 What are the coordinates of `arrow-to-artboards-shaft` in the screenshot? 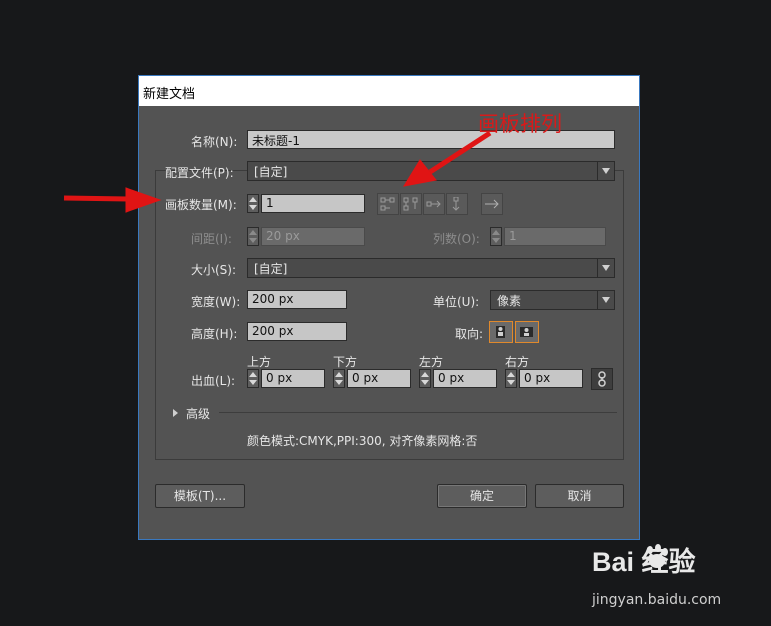 It's located at (96, 198).